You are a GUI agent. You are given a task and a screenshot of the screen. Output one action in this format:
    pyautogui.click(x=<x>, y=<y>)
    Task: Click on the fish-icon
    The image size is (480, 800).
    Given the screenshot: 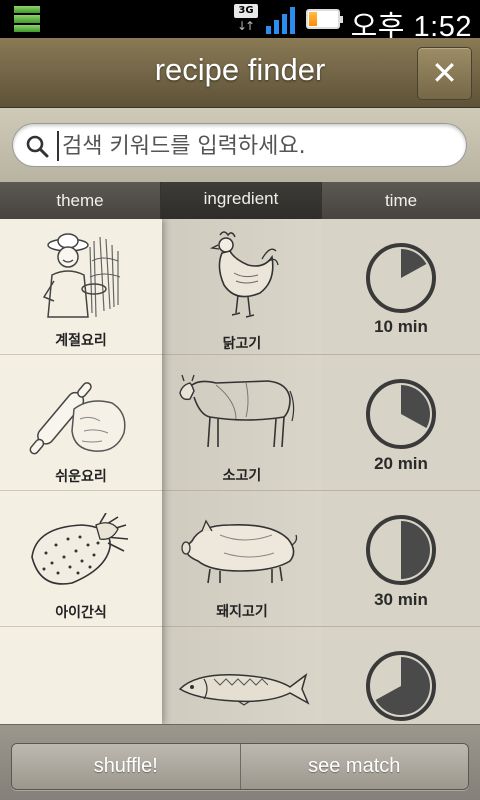 What is the action you would take?
    pyautogui.click(x=244, y=689)
    